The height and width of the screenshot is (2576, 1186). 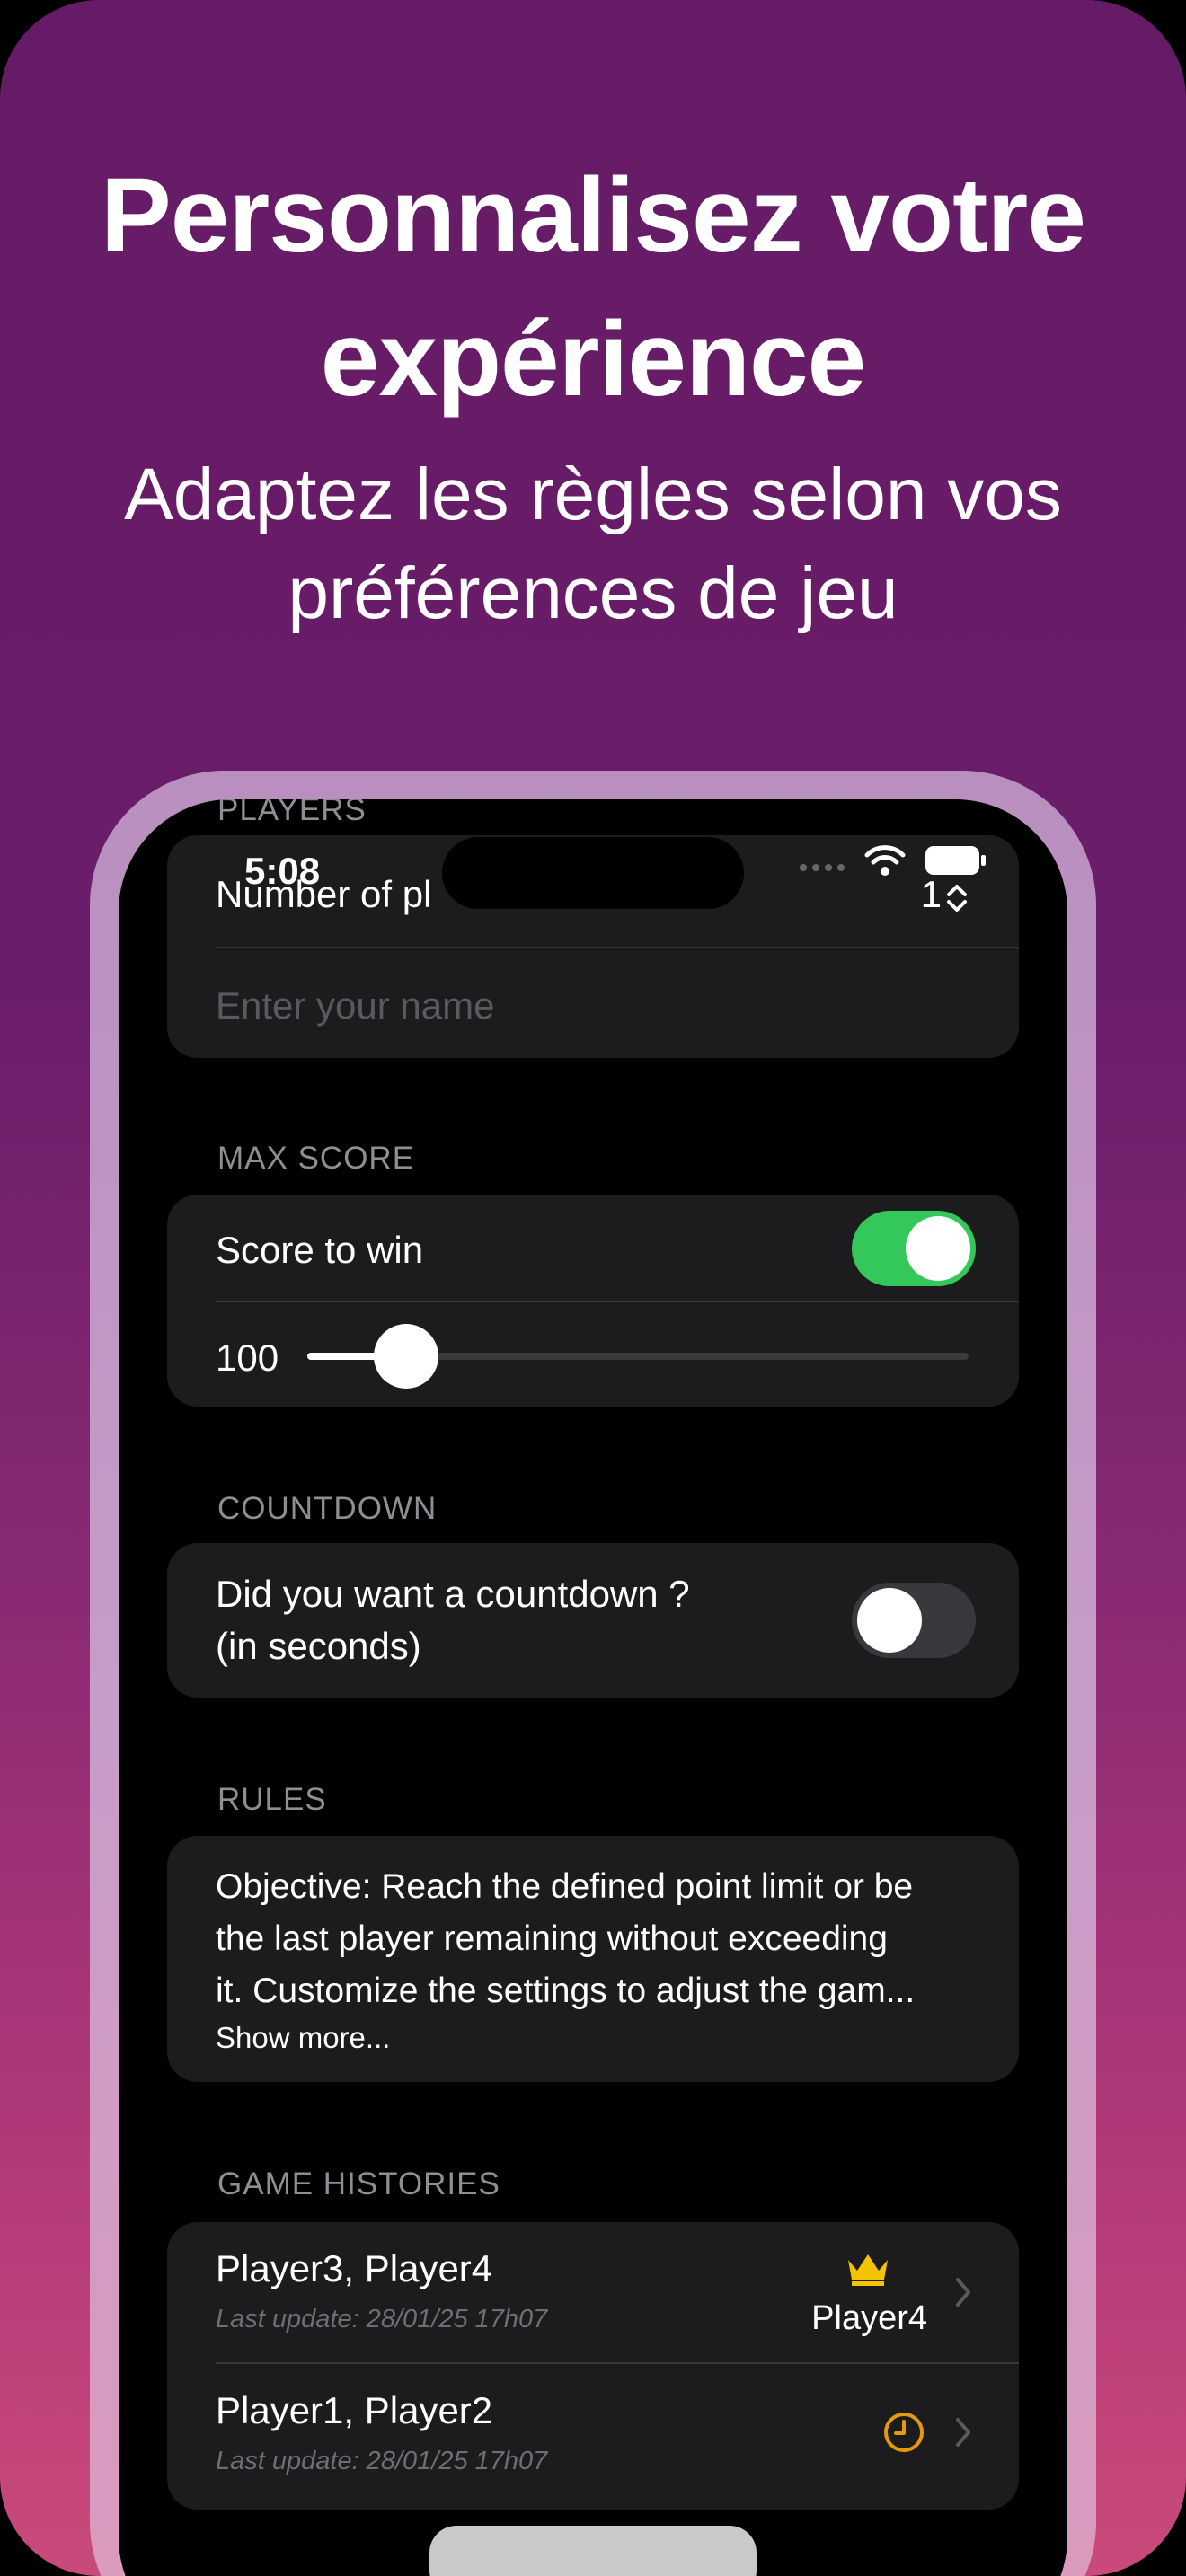 I want to click on status-time: 5:08, so click(x=282, y=871).